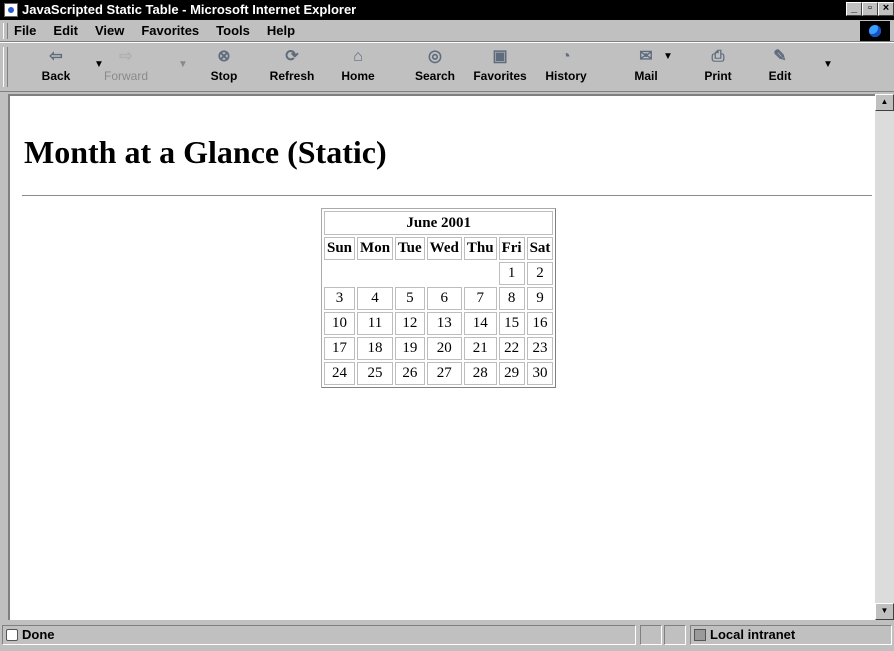 Image resolution: width=894 pixels, height=651 pixels. Describe the element at coordinates (646, 56) in the screenshot. I see `mail-icon: ✉` at that location.